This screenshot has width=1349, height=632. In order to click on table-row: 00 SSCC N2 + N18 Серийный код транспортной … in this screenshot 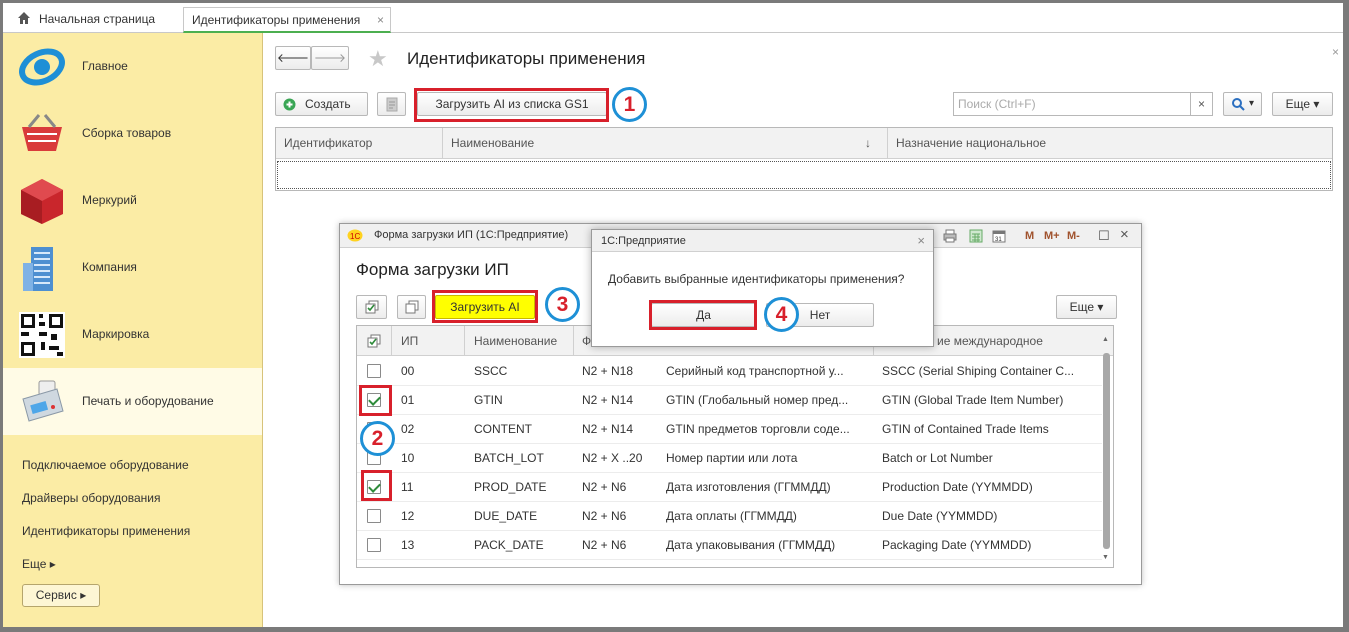, I will do `click(729, 371)`.